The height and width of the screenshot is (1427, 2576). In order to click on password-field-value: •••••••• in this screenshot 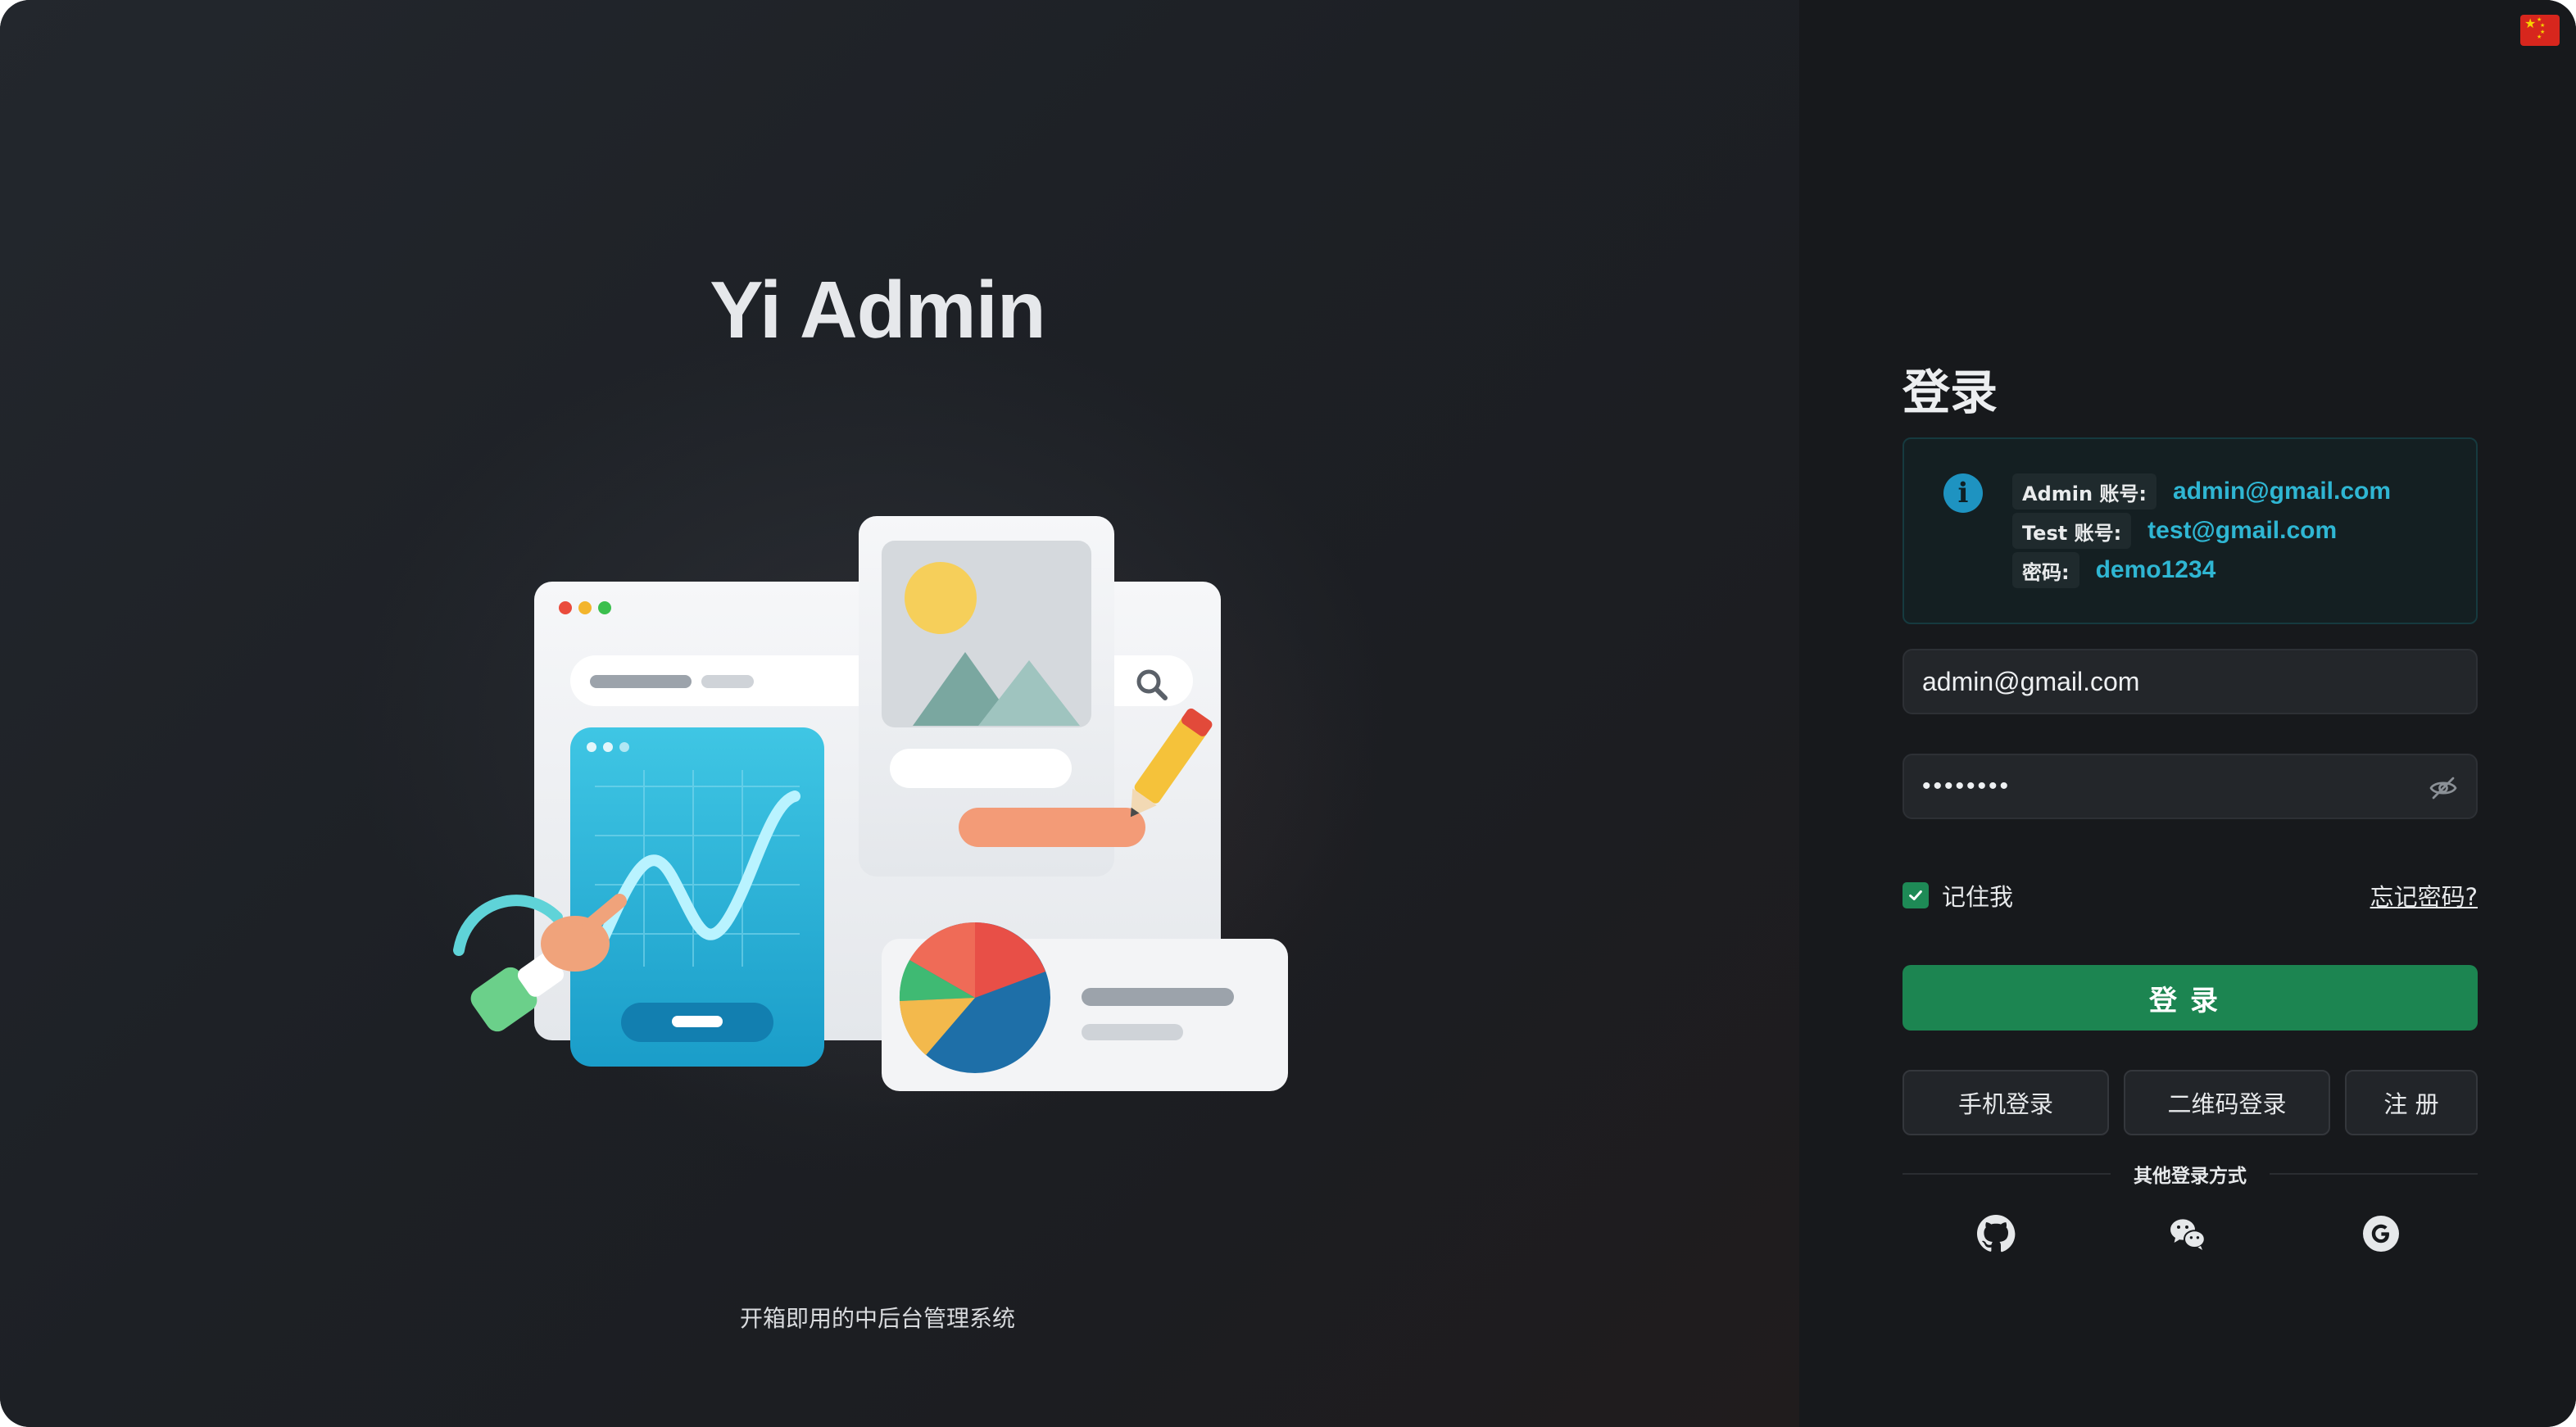, I will do `click(1967, 786)`.